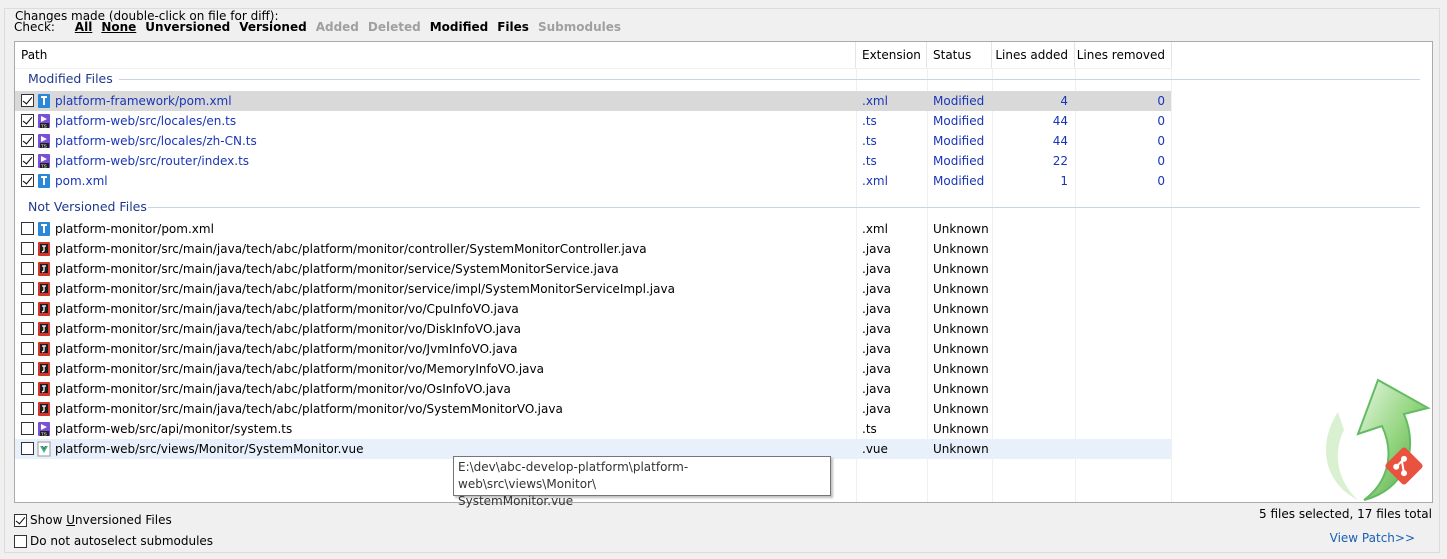 Image resolution: width=1447 pixels, height=559 pixels. What do you see at coordinates (143, 101) in the screenshot?
I see `file-path: platform-framework/pom.xml` at bounding box center [143, 101].